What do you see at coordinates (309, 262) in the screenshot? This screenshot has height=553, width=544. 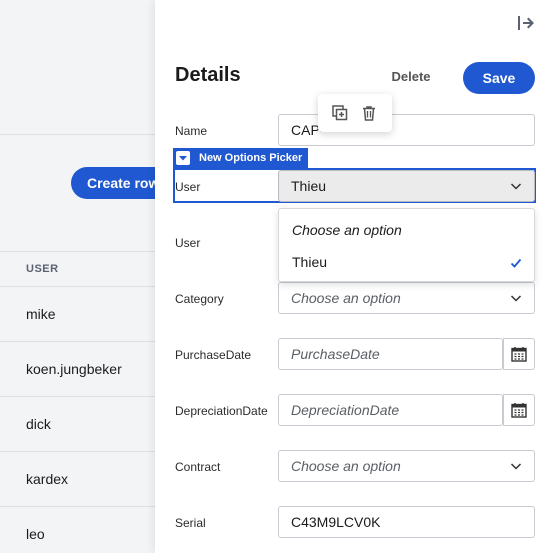 I see `dropdown-option-selected: Thieu` at bounding box center [309, 262].